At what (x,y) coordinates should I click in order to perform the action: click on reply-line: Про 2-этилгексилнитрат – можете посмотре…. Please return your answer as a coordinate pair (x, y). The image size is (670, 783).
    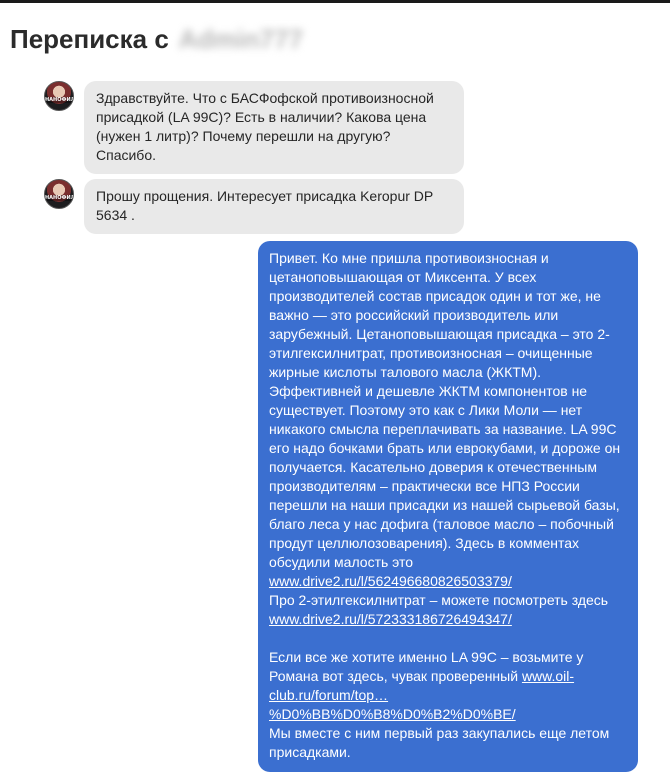
    Looking at the image, I should click on (439, 600).